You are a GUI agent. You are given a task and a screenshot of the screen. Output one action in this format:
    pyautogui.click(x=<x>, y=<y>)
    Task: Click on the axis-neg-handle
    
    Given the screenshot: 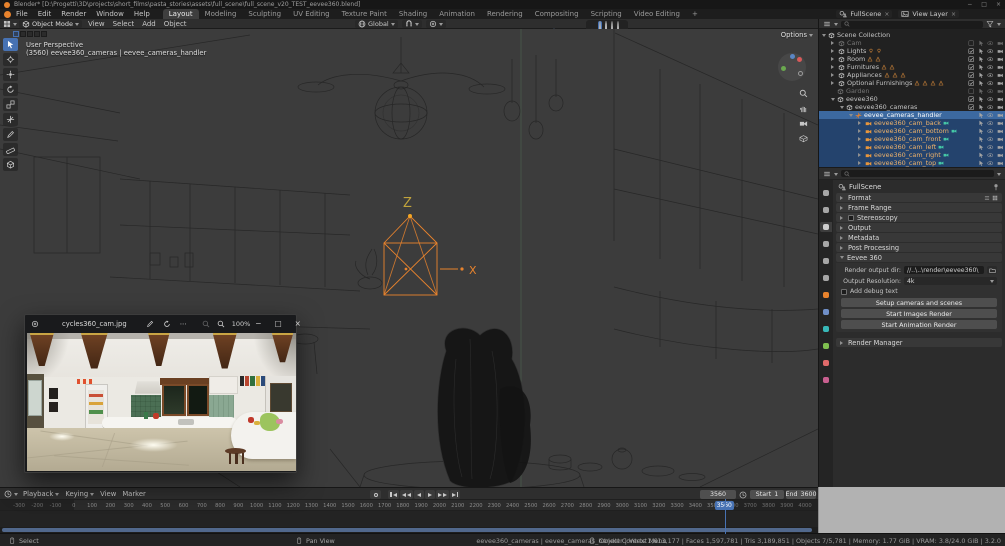 What is the action you would take?
    pyautogui.click(x=800, y=73)
    